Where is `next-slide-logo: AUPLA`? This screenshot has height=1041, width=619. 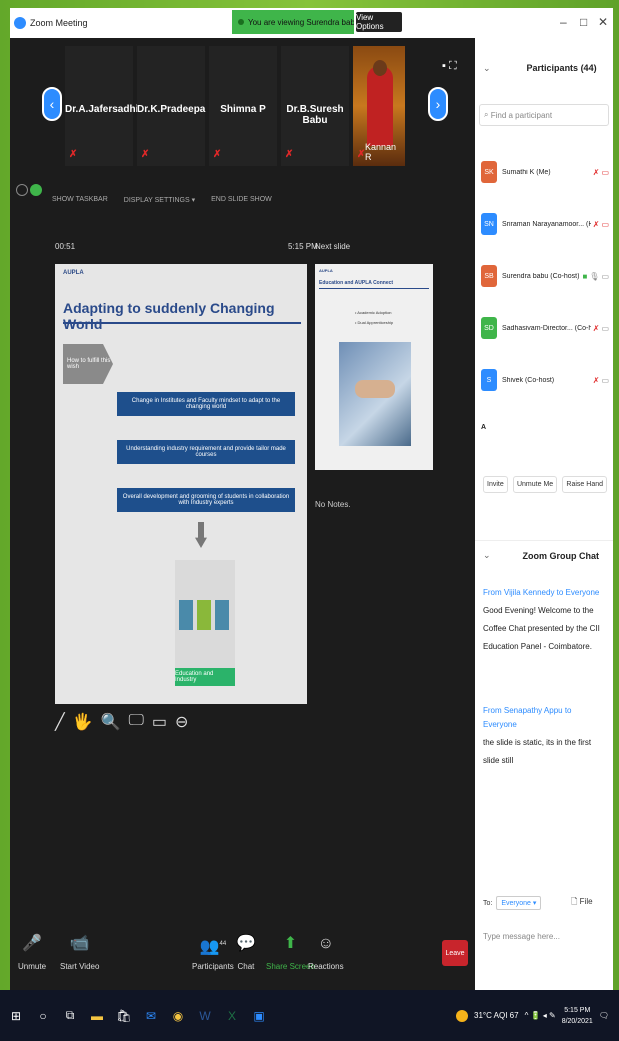
next-slide-logo: AUPLA is located at coordinates (326, 270).